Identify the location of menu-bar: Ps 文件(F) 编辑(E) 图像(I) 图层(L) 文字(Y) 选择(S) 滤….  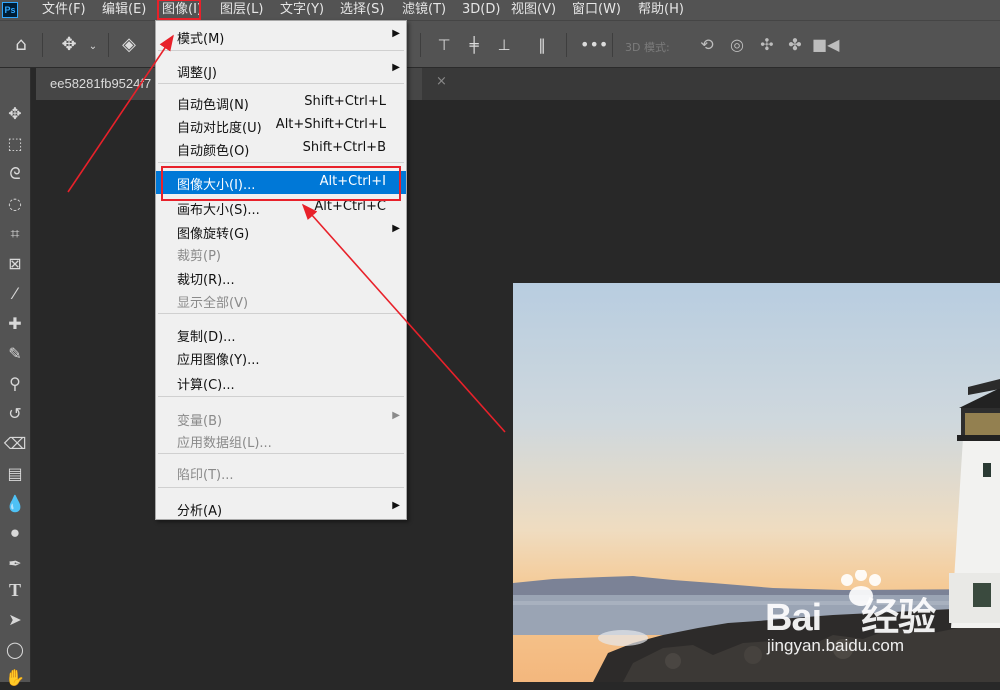
(500, 10).